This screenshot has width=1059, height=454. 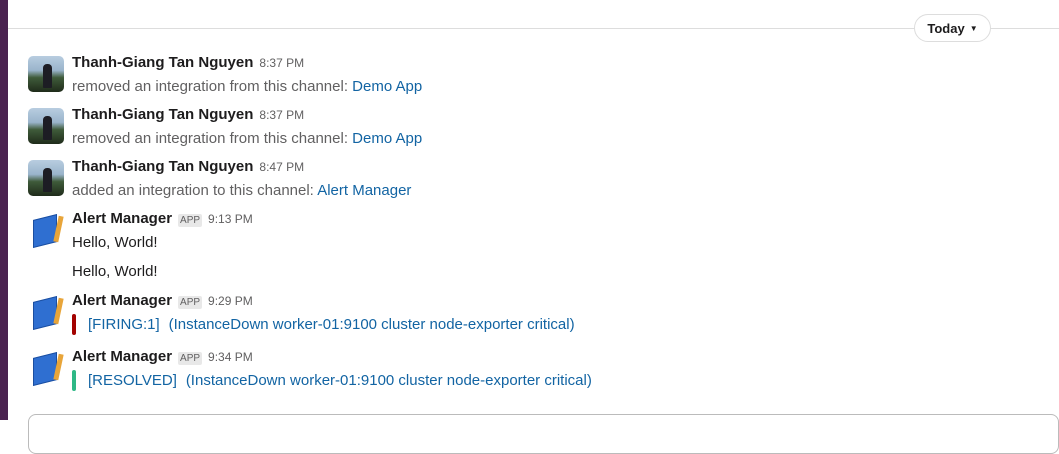 What do you see at coordinates (281, 167) in the screenshot?
I see `timestamp: 8:47 PM` at bounding box center [281, 167].